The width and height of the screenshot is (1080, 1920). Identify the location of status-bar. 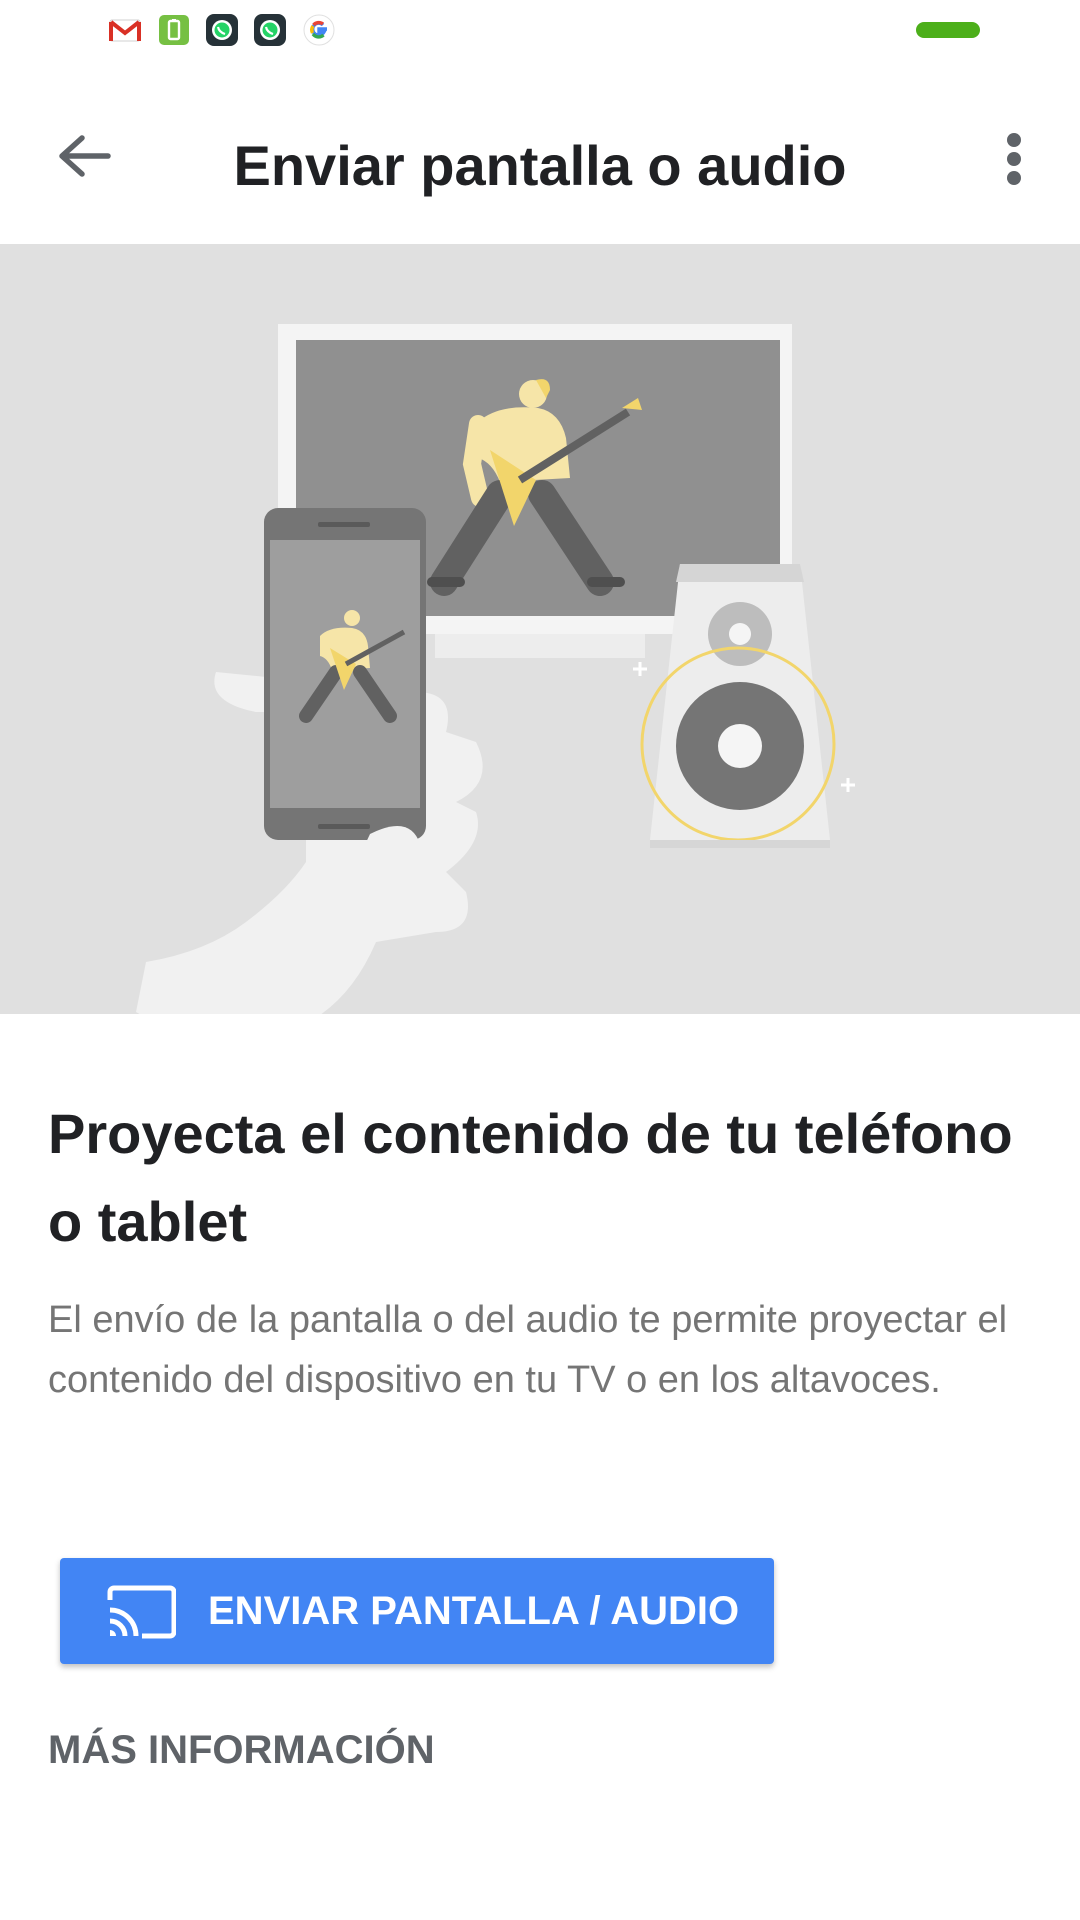
(540, 31).